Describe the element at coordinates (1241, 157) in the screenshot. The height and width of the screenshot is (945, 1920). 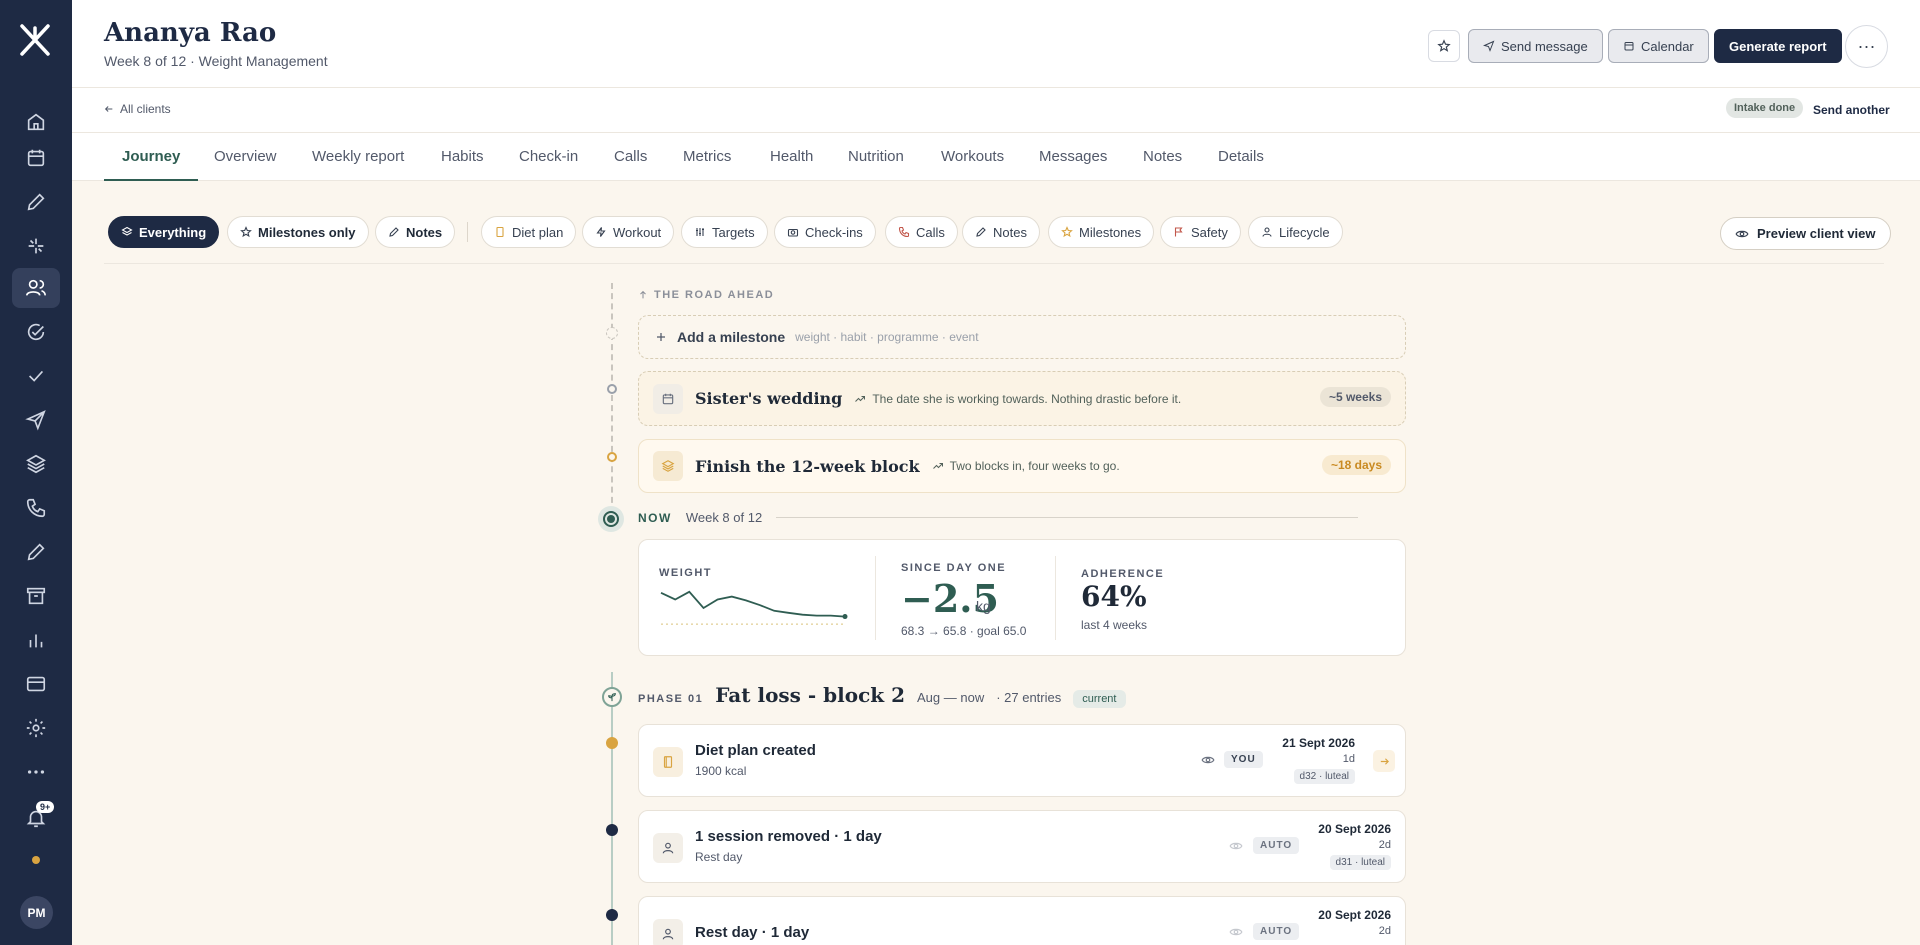
I see `tab-details: Details` at that location.